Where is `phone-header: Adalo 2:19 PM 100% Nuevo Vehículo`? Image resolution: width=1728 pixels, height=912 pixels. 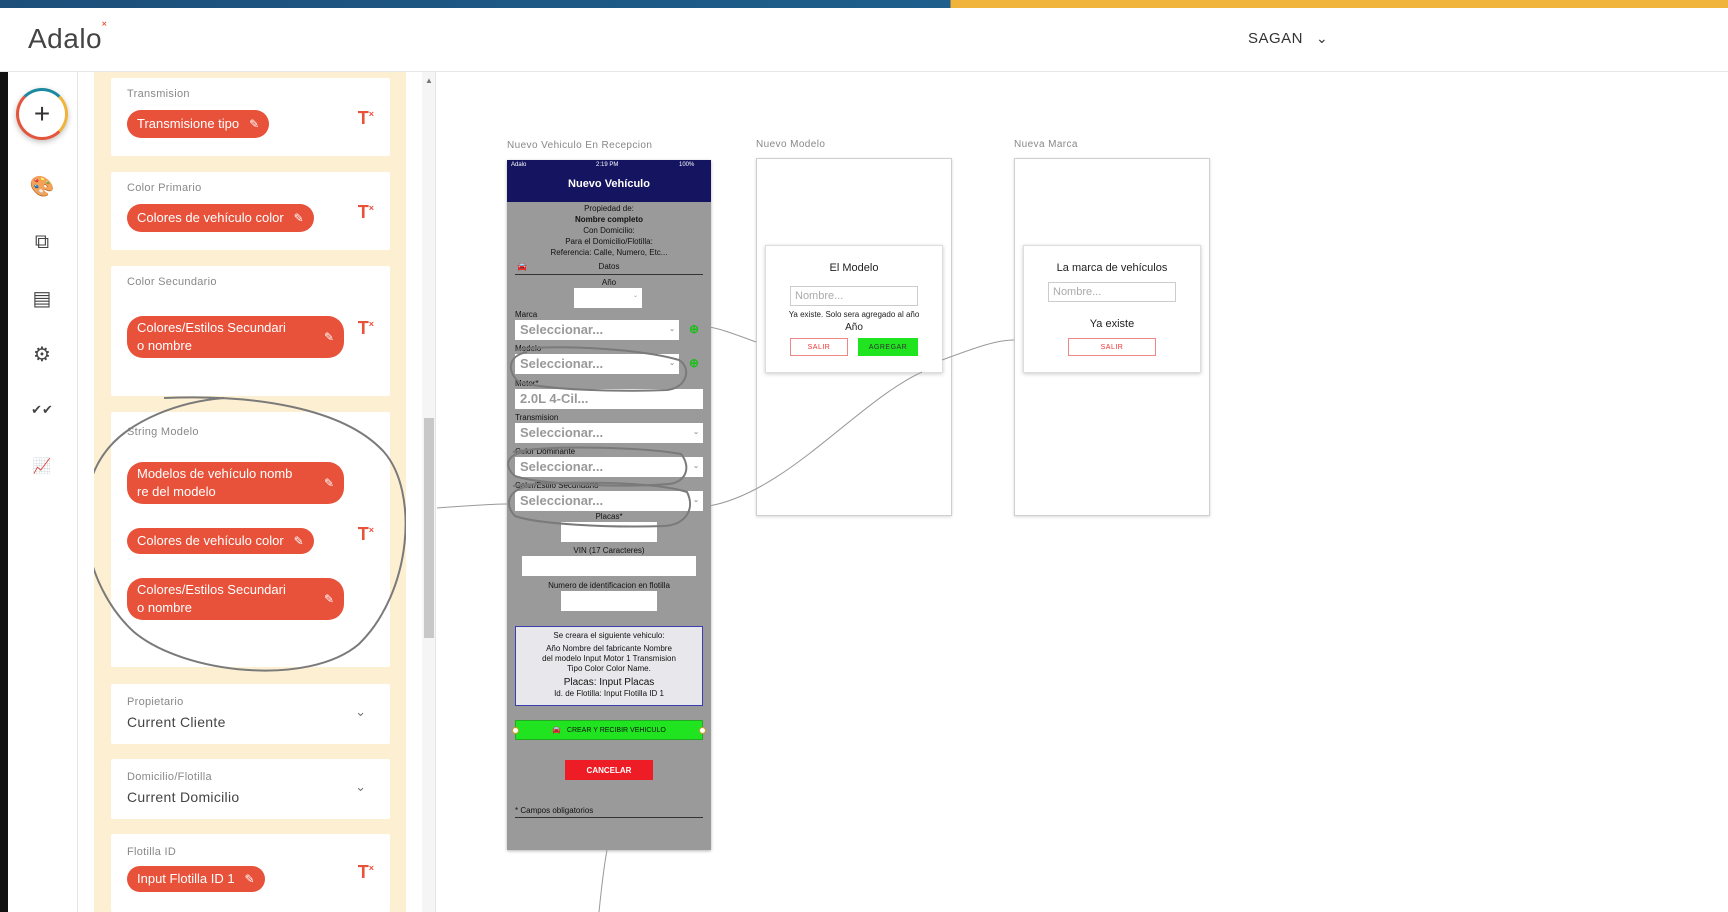
phone-header: Adalo 2:19 PM 100% Nuevo Vehículo is located at coordinates (609, 181).